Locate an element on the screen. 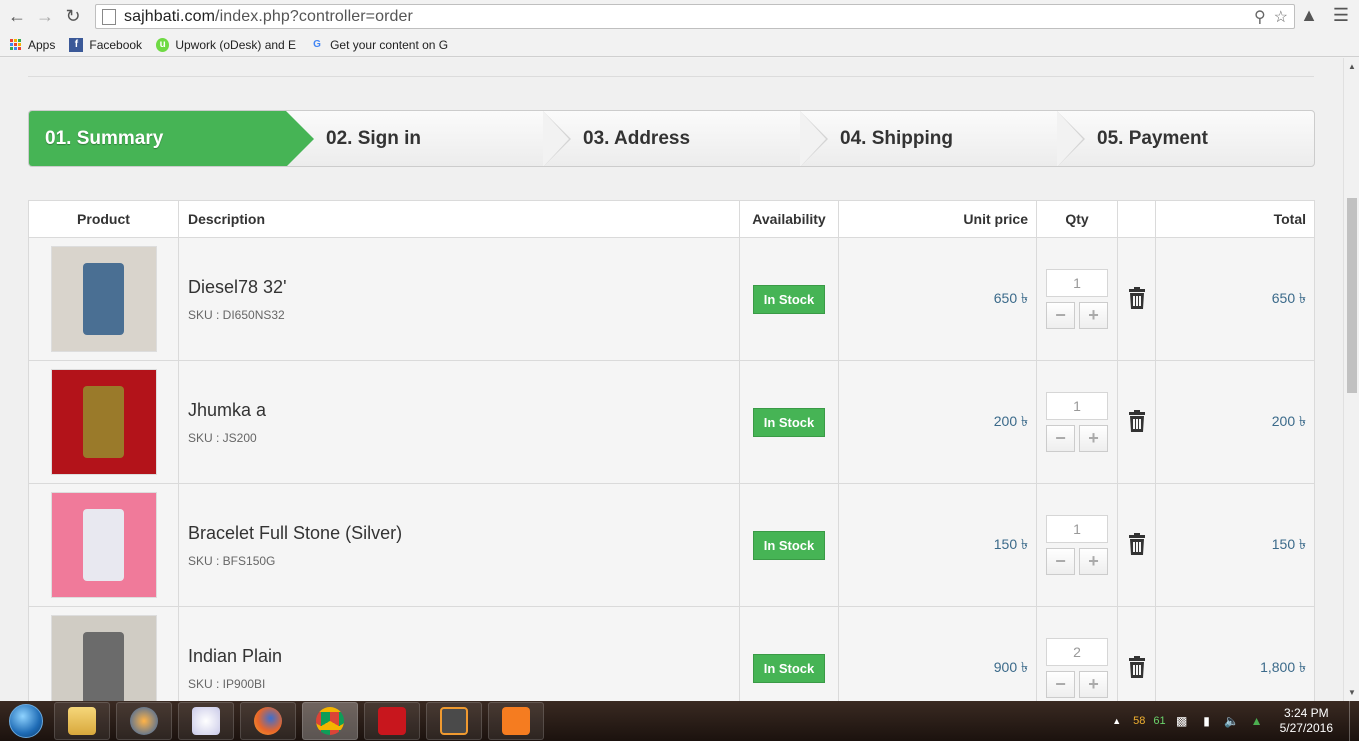 The width and height of the screenshot is (1359, 741). step-summary: 01. Summary is located at coordinates (171, 138).